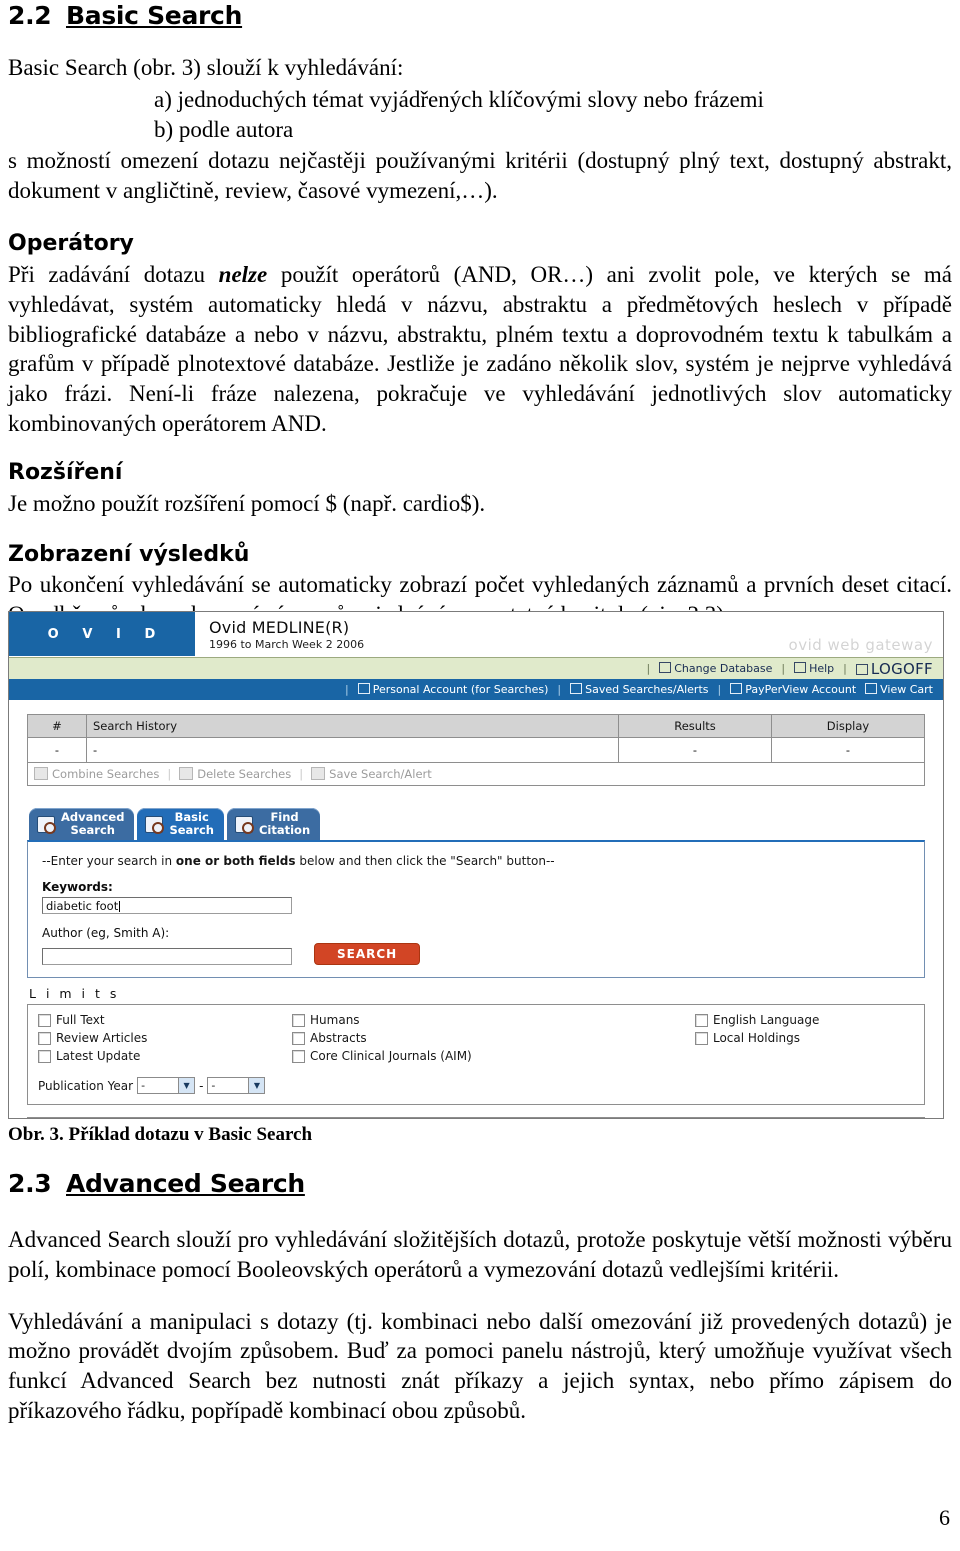  What do you see at coordinates (801, 689) in the screenshot?
I see `payperview-label: PayPerView Account` at bounding box center [801, 689].